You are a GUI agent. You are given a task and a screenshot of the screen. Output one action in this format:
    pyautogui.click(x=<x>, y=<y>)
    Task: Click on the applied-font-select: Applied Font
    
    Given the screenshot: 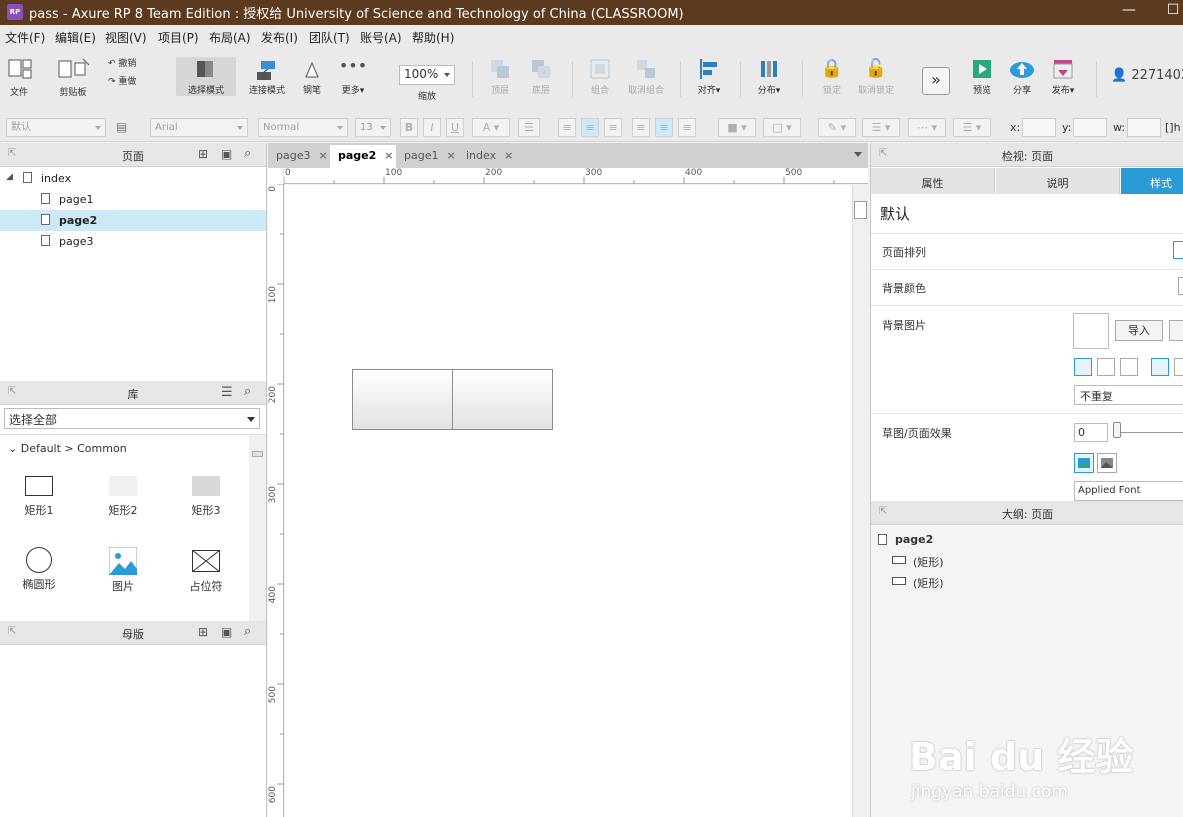 What is the action you would take?
    pyautogui.click(x=1128, y=491)
    